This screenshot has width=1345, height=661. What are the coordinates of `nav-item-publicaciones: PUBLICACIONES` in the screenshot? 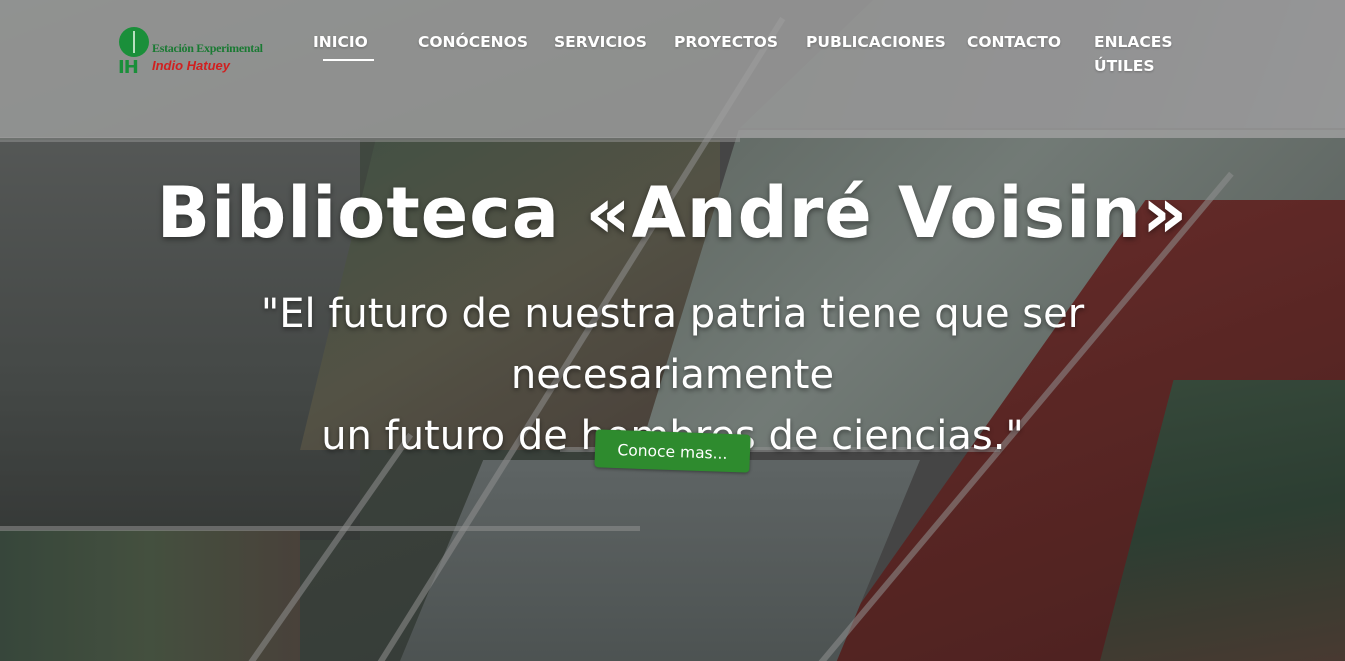 It's located at (876, 42).